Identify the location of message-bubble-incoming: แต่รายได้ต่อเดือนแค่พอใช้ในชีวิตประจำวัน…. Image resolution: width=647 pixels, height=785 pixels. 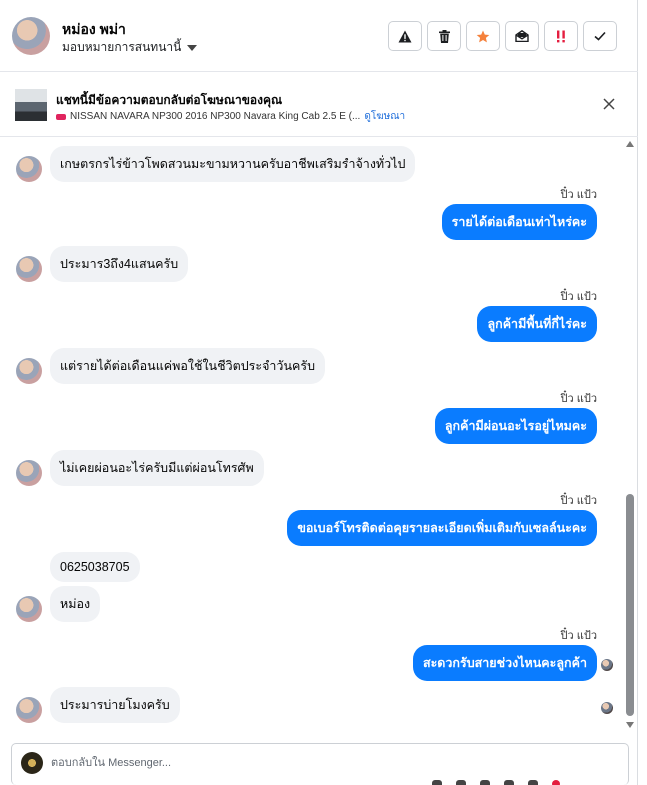
(188, 366).